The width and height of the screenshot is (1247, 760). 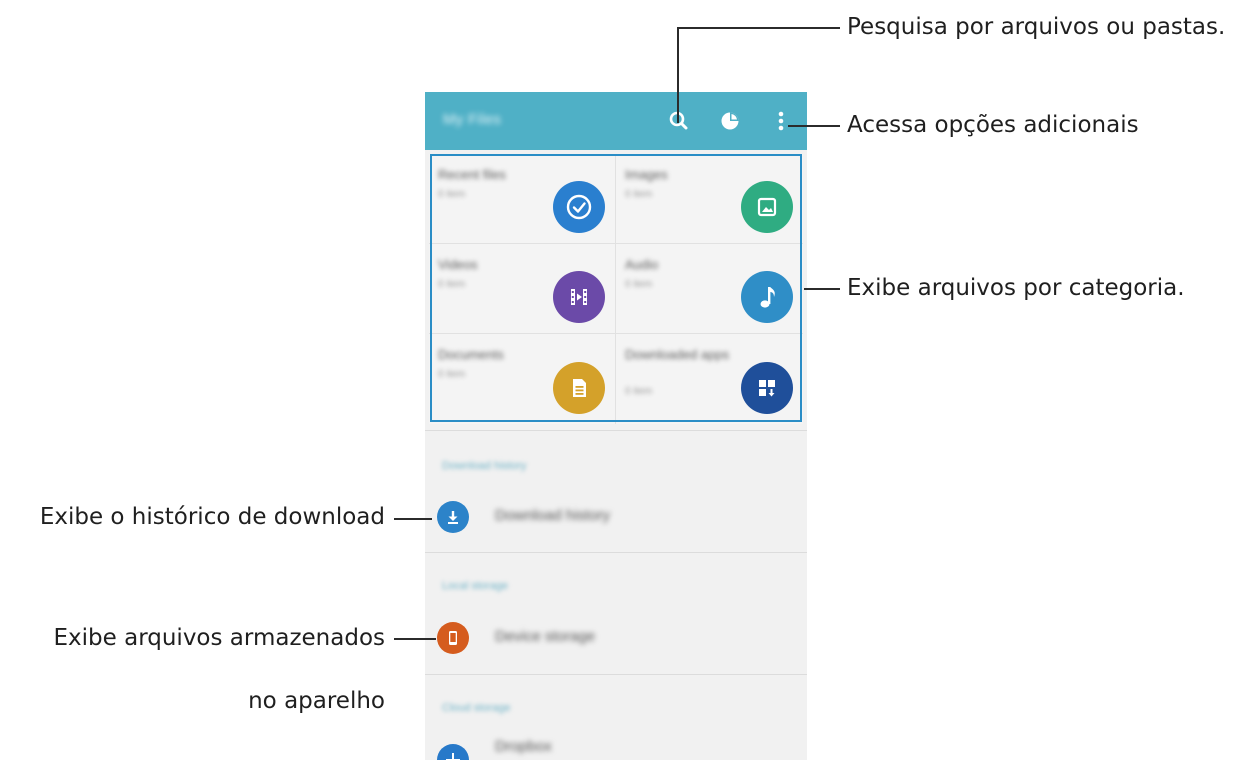 I want to click on clock-icon, so click(x=579, y=207).